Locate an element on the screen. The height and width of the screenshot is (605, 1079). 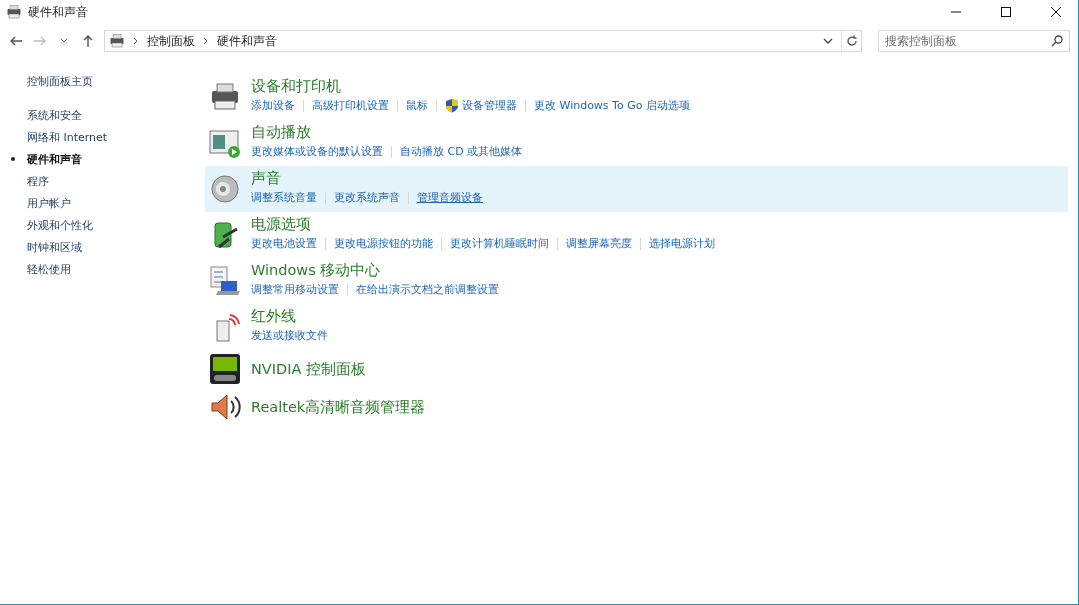
category-link: Realtek高清晰音频管理器 is located at coordinates (338, 407).